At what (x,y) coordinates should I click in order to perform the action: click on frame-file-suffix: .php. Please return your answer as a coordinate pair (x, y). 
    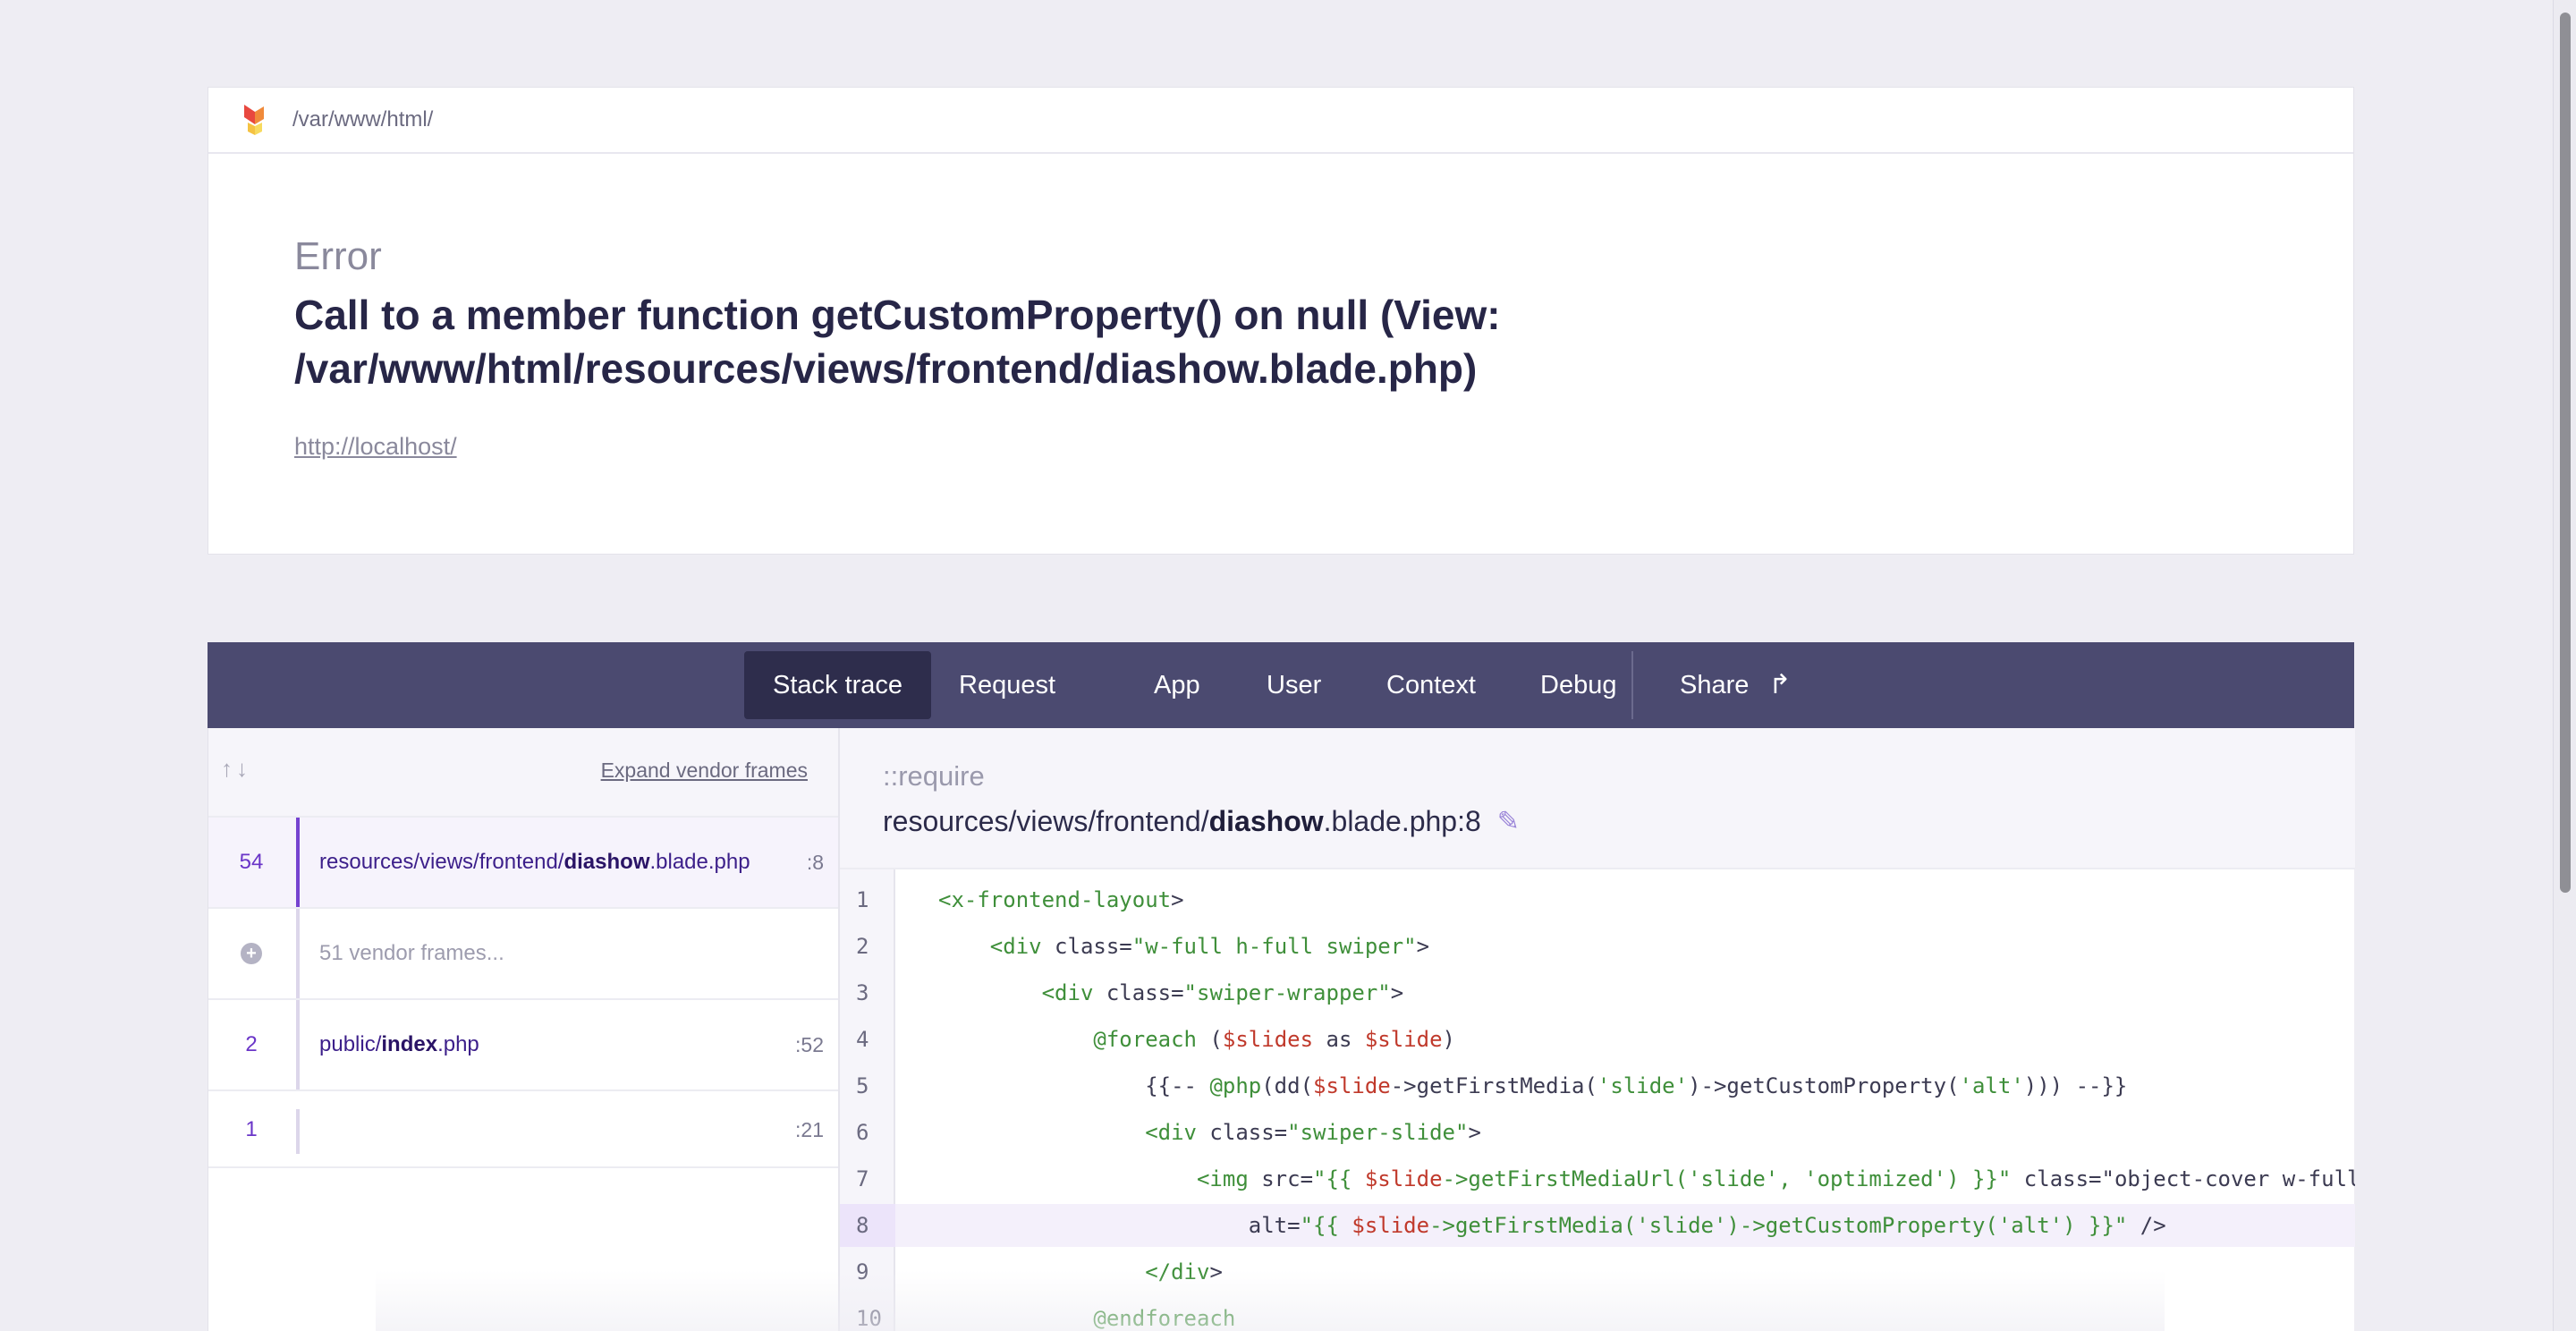
    Looking at the image, I should click on (458, 1044).